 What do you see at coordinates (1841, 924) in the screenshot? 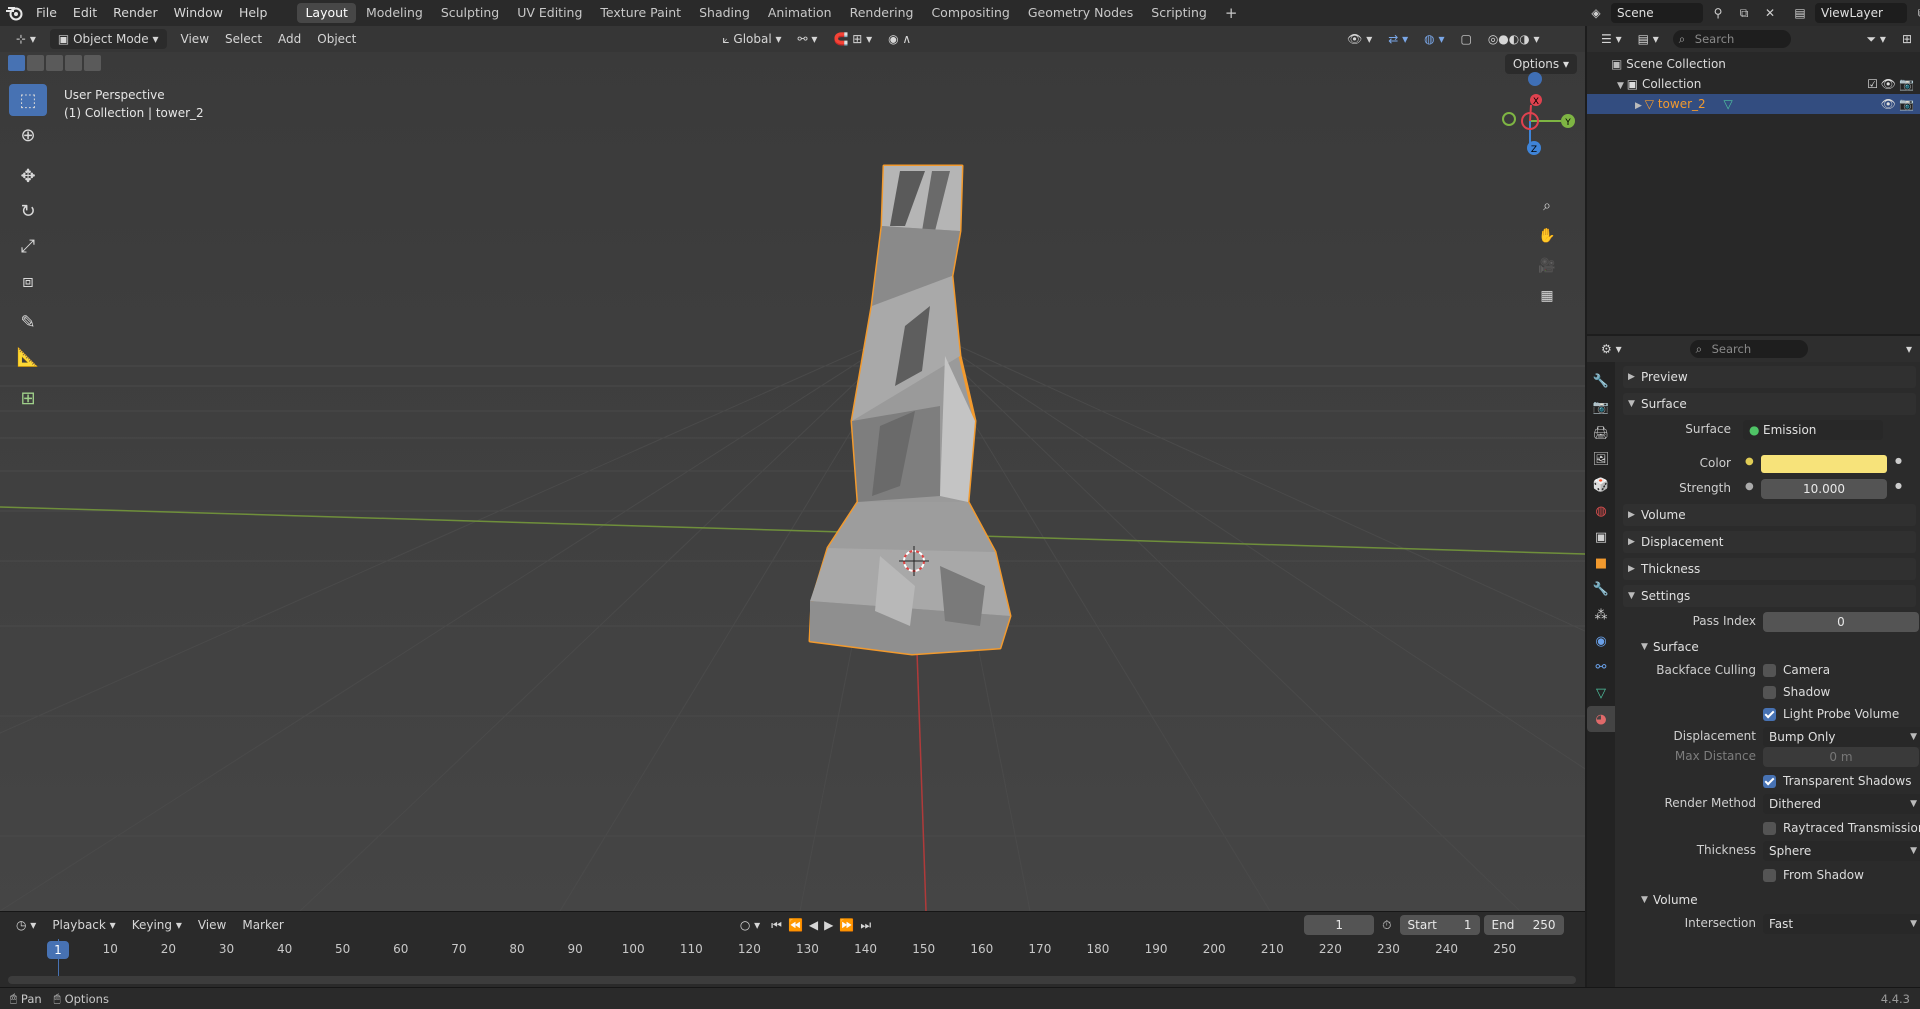
I see `intersection-dropdown: Fast ▼` at bounding box center [1841, 924].